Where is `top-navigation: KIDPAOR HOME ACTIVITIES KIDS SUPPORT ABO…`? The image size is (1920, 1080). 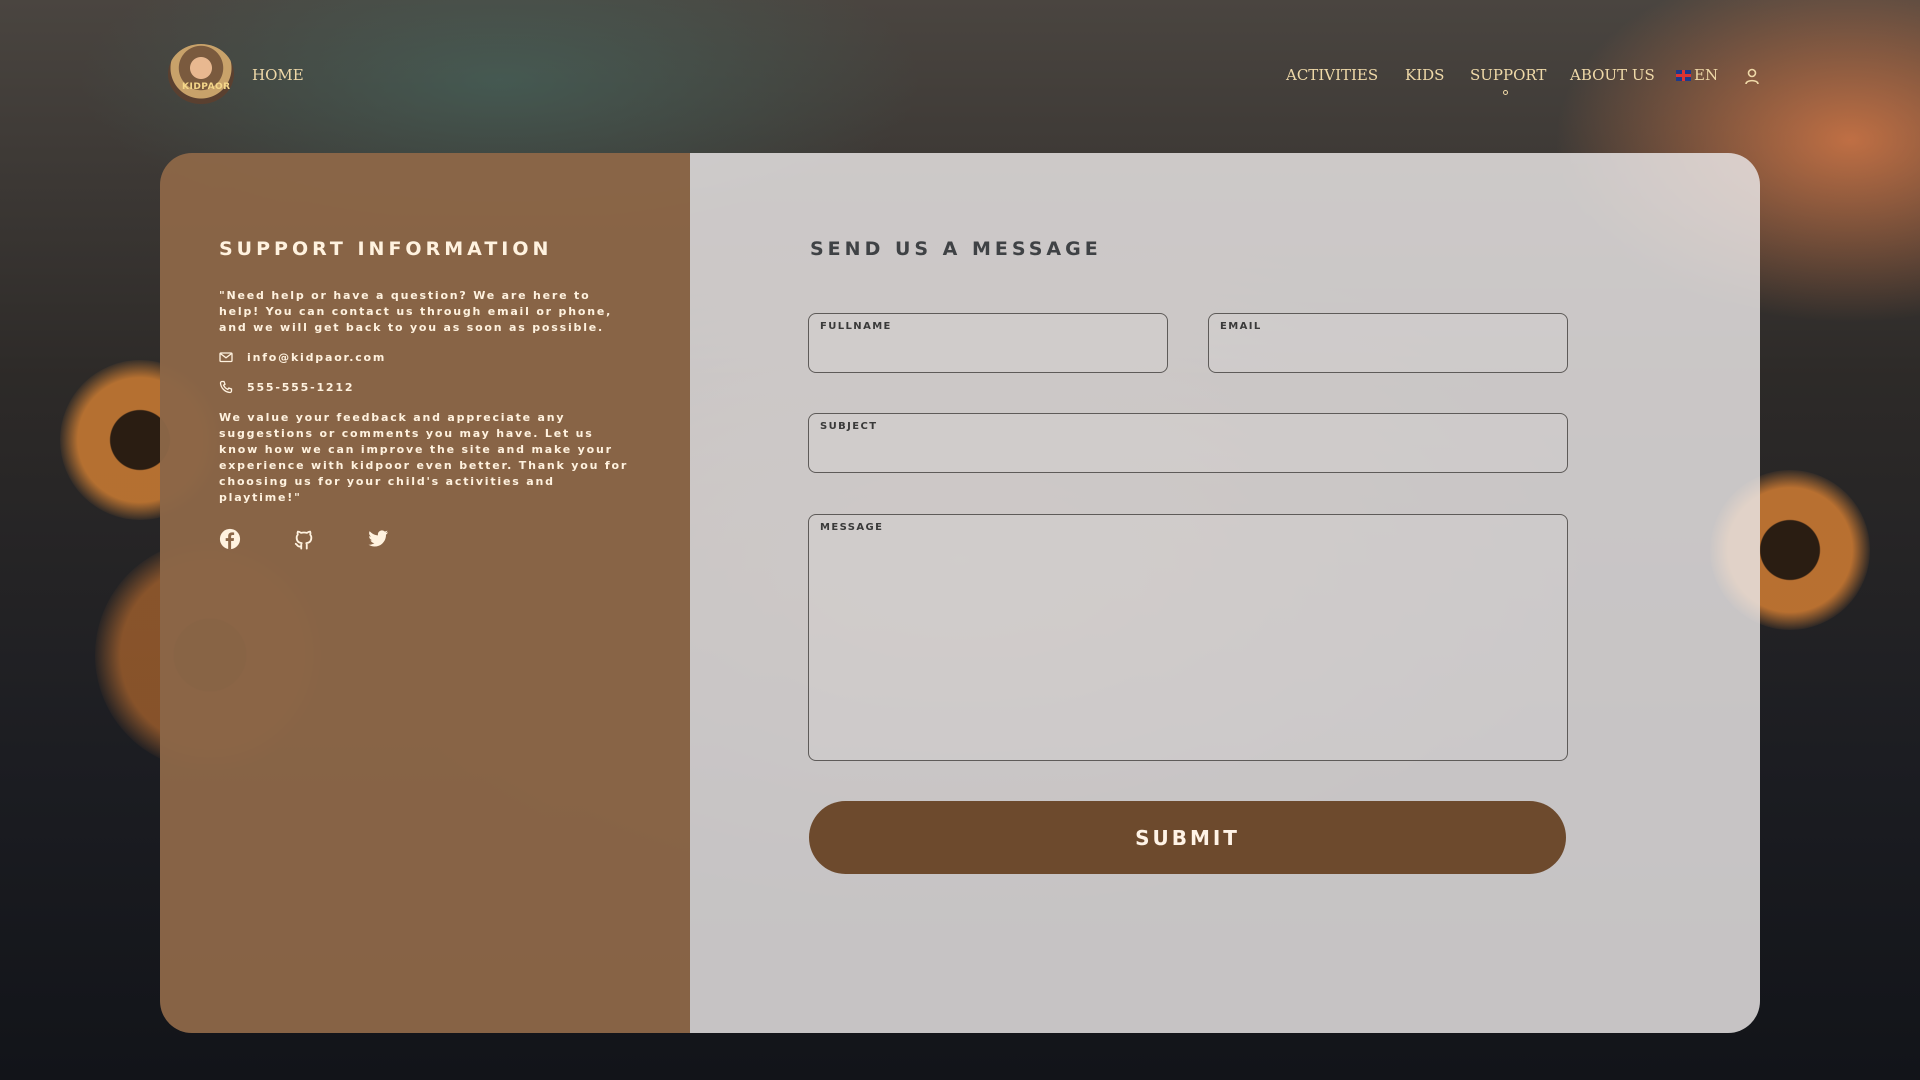 top-navigation: KIDPAOR HOME ACTIVITIES KIDS SUPPORT ABO… is located at coordinates (960, 75).